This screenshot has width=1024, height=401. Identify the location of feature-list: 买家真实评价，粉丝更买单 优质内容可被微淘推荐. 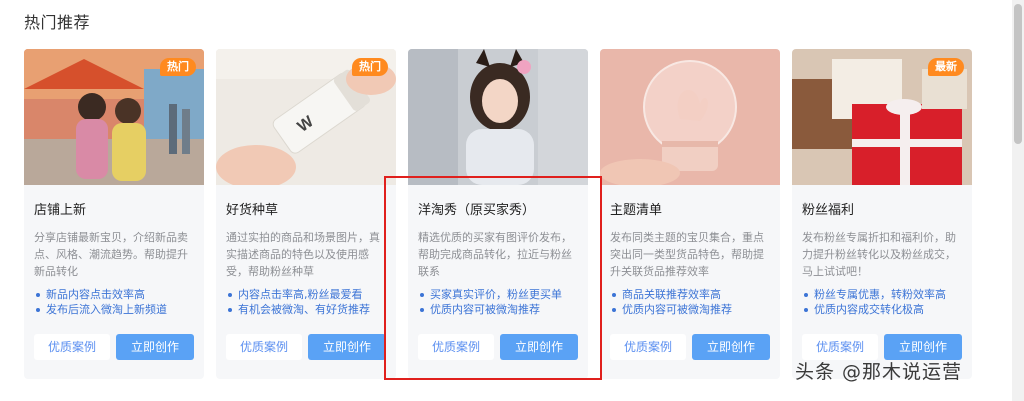
(503, 302).